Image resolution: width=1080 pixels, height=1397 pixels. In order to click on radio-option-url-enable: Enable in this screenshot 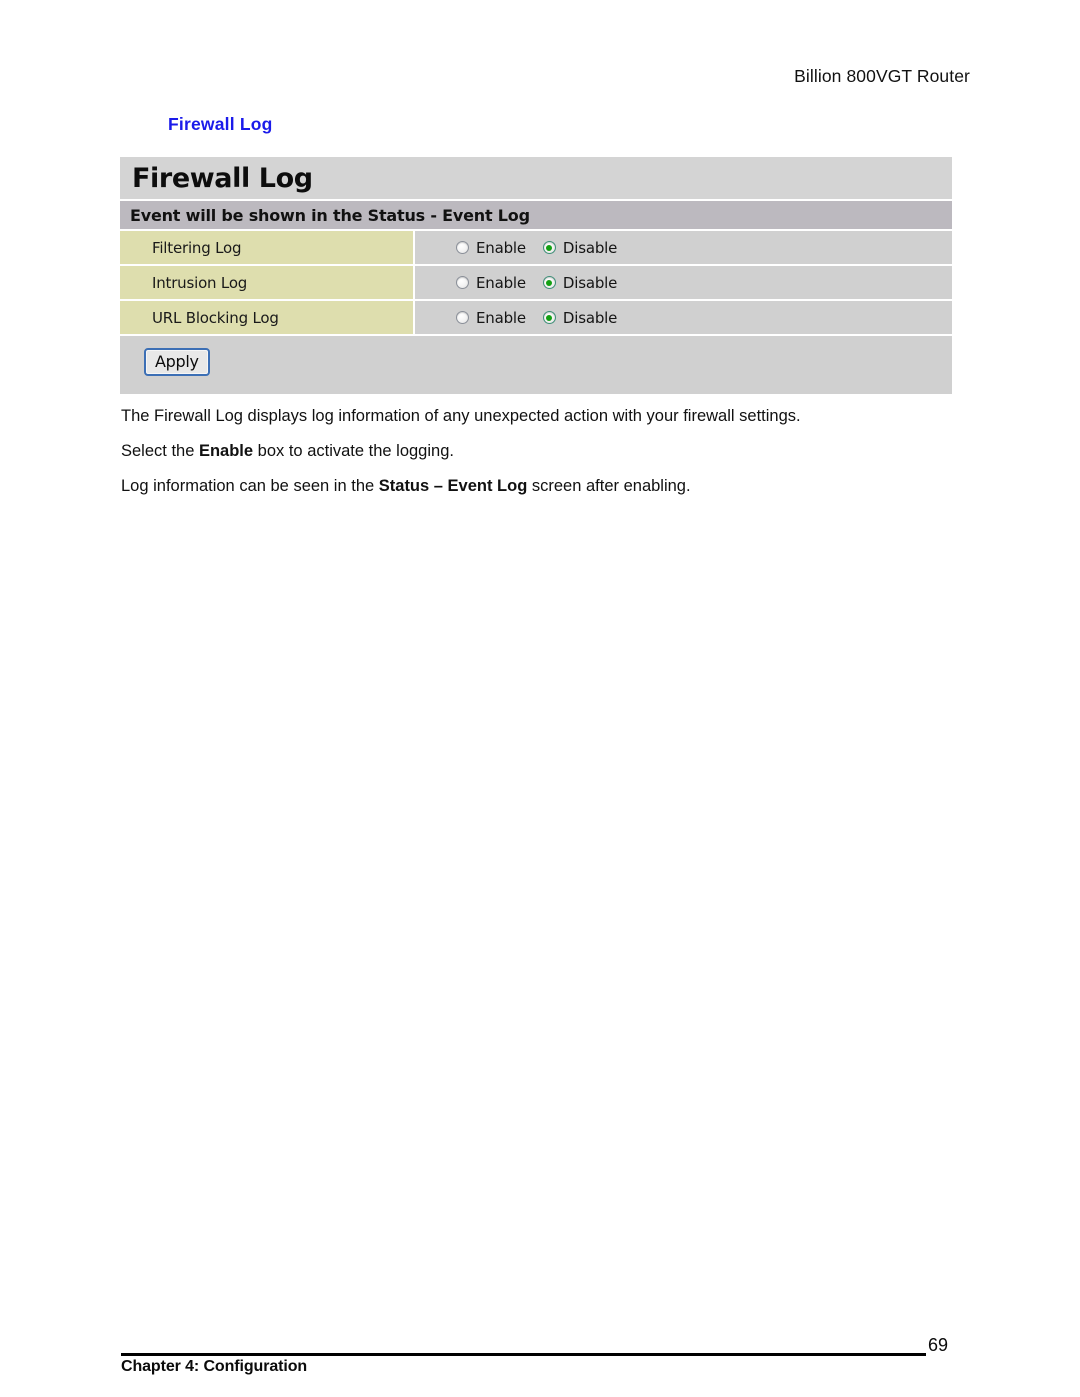, I will do `click(491, 318)`.